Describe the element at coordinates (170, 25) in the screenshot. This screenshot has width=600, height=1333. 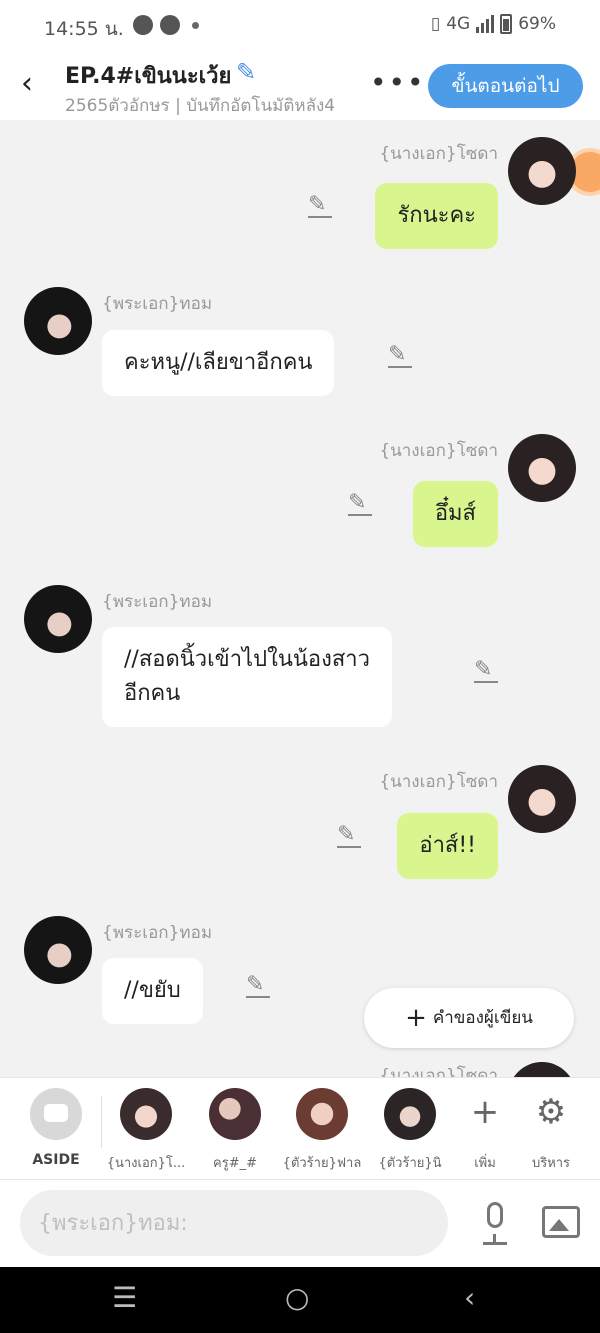
I see `line-icon` at that location.